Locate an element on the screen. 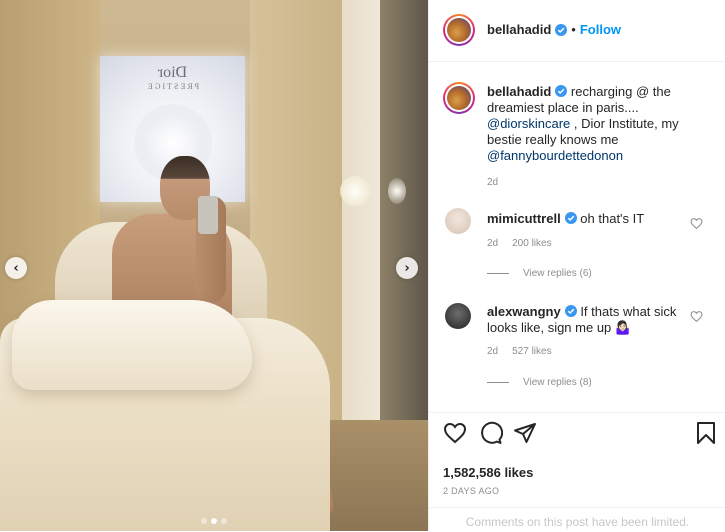 This screenshot has width=725, height=532. carousel-indicator is located at coordinates (214, 521).